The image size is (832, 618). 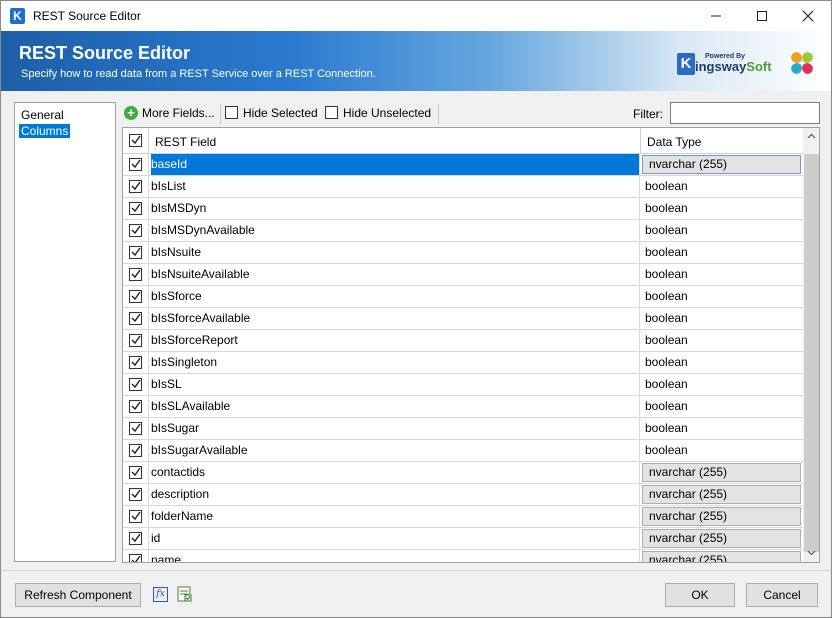 I want to click on rest-field-cell: id, so click(x=395, y=538).